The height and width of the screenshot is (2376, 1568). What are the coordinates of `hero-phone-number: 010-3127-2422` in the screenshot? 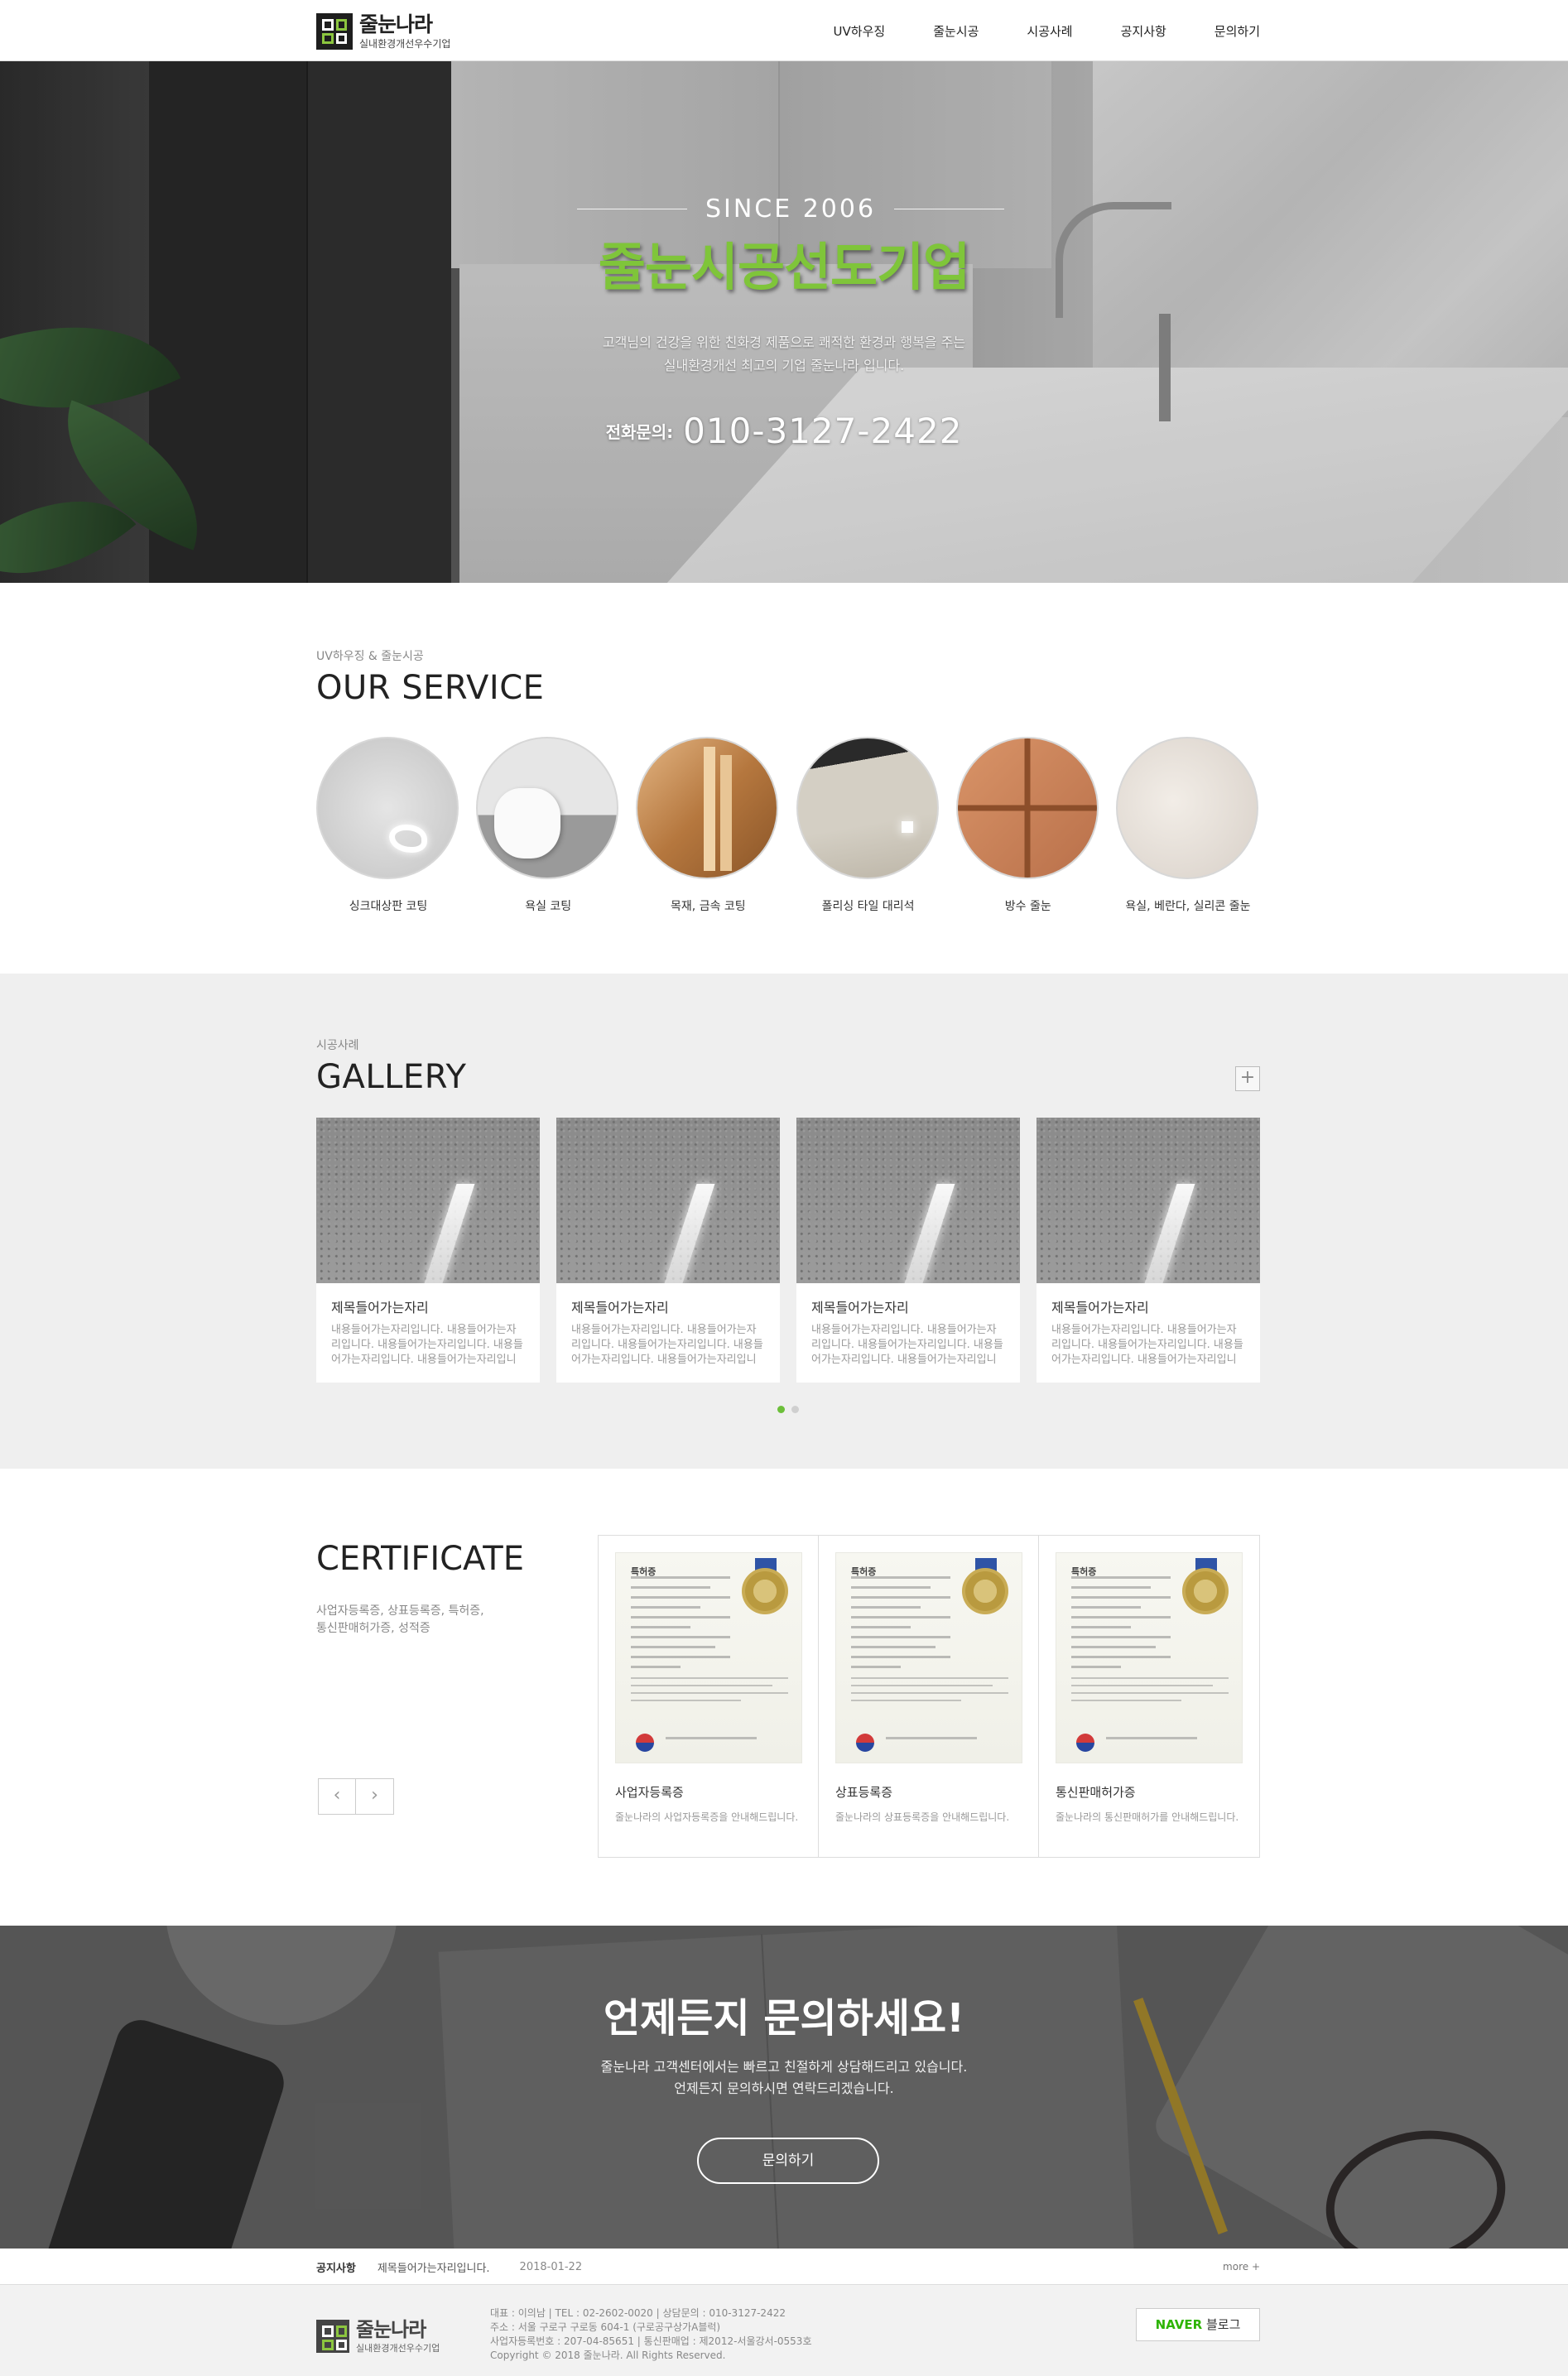 It's located at (822, 431).